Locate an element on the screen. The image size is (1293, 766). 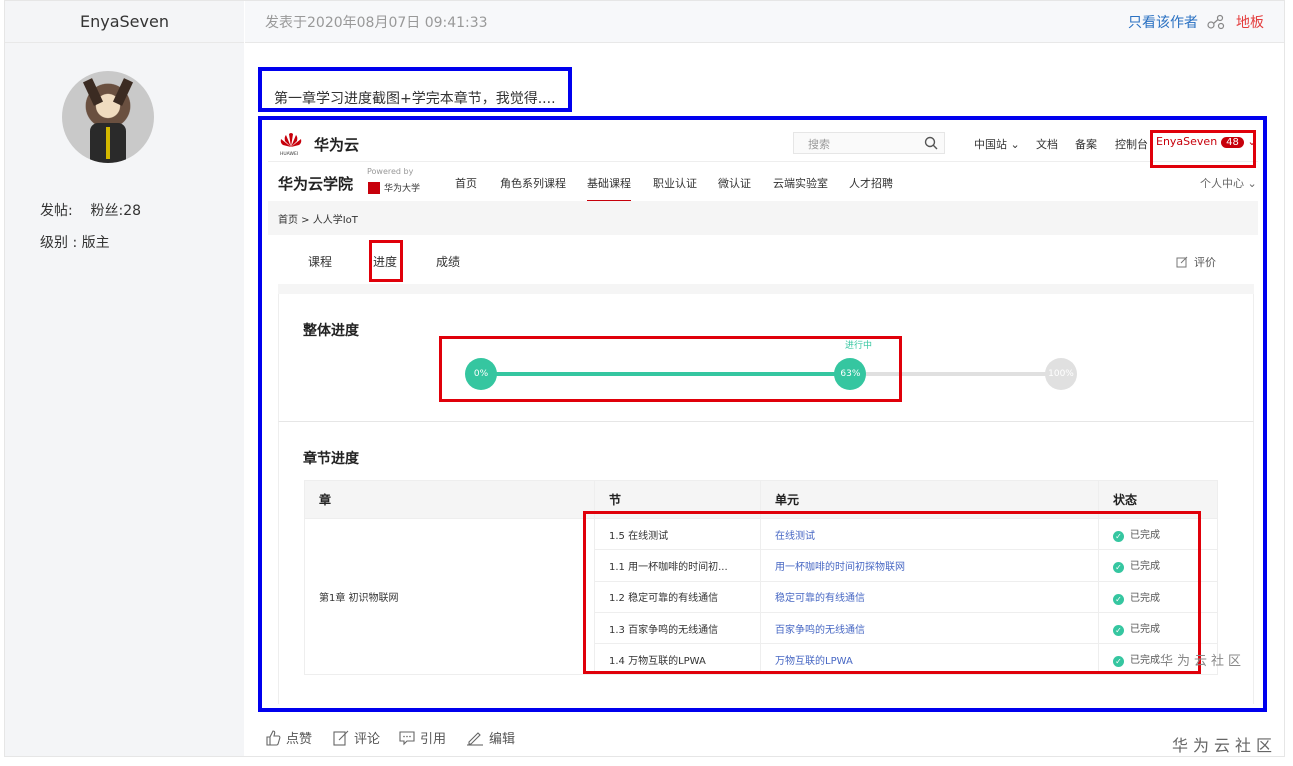
nav-role-courses: 角色系列课程 is located at coordinates (533, 183).